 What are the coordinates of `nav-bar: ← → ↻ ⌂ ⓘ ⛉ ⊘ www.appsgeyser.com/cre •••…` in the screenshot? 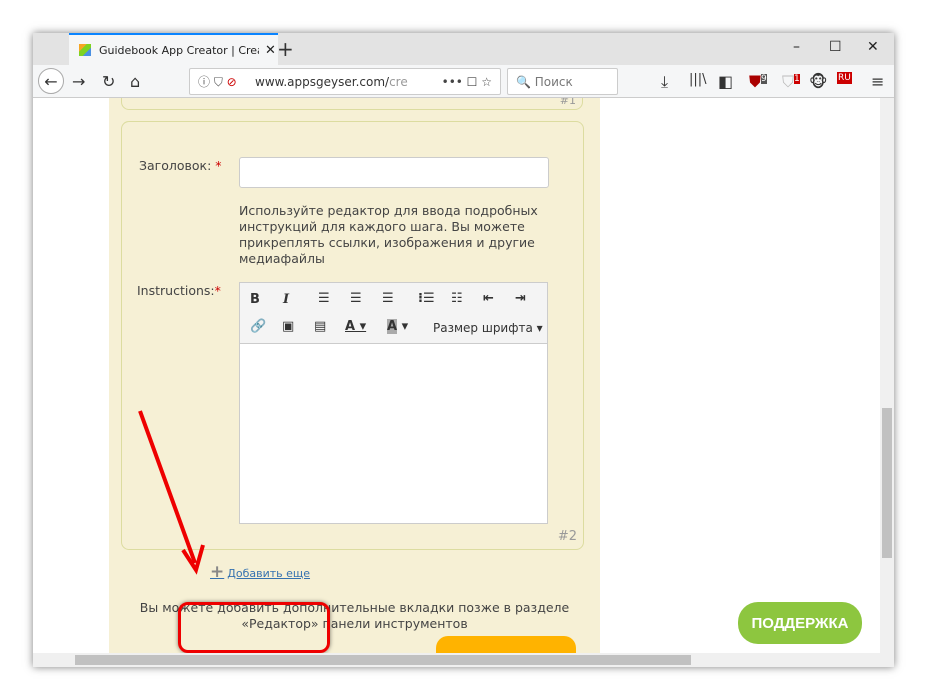 It's located at (463, 81).